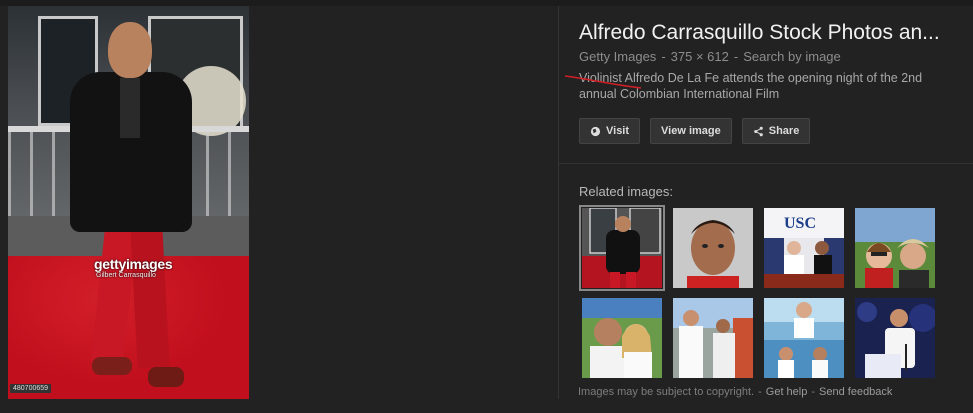 The height and width of the screenshot is (413, 973). I want to click on visit-button: Visit, so click(610, 131).